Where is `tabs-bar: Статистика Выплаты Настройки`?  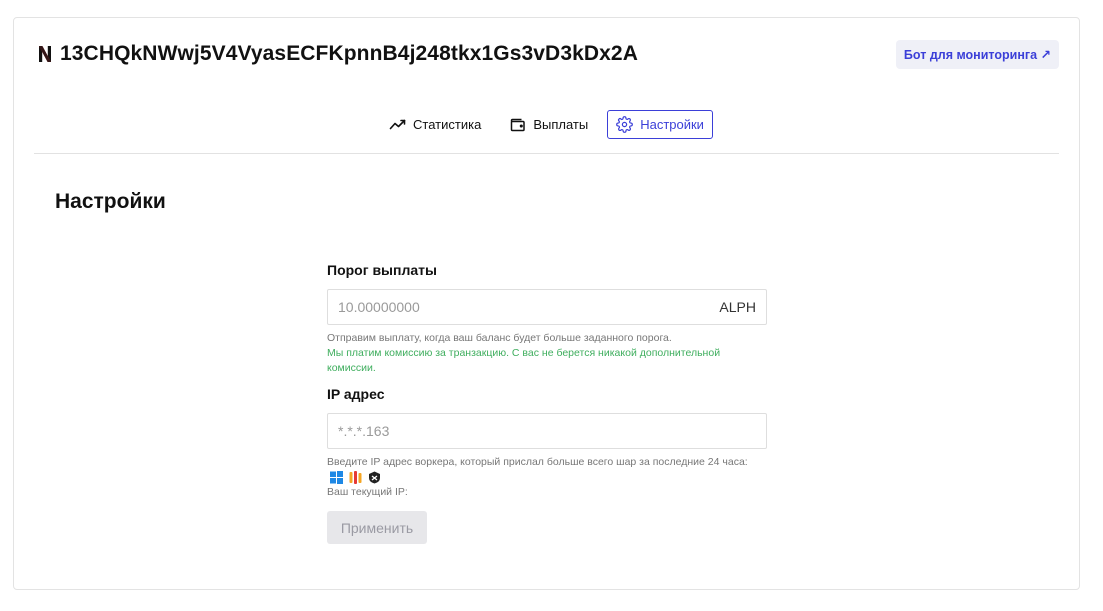
tabs-bar: Статистика Выплаты Настройки is located at coordinates (546, 124).